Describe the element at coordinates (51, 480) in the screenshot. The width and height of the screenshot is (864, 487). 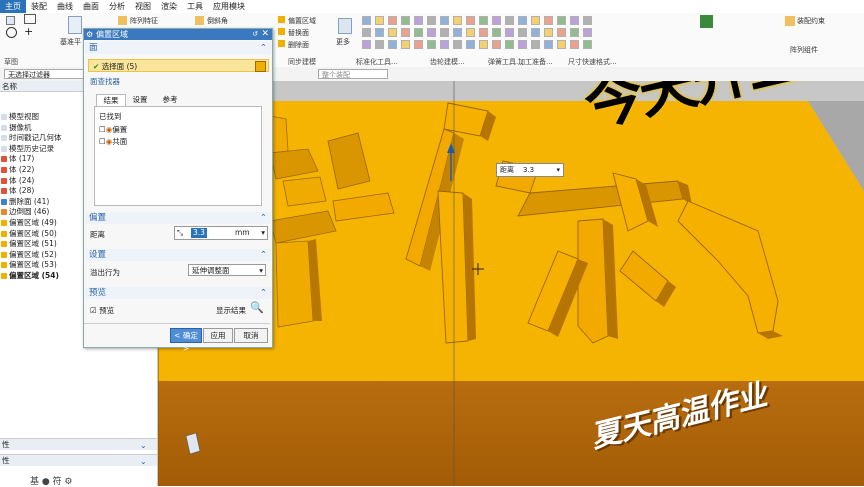
I see `bottom-toolbar: 基 ● 符 ⚙` at that location.